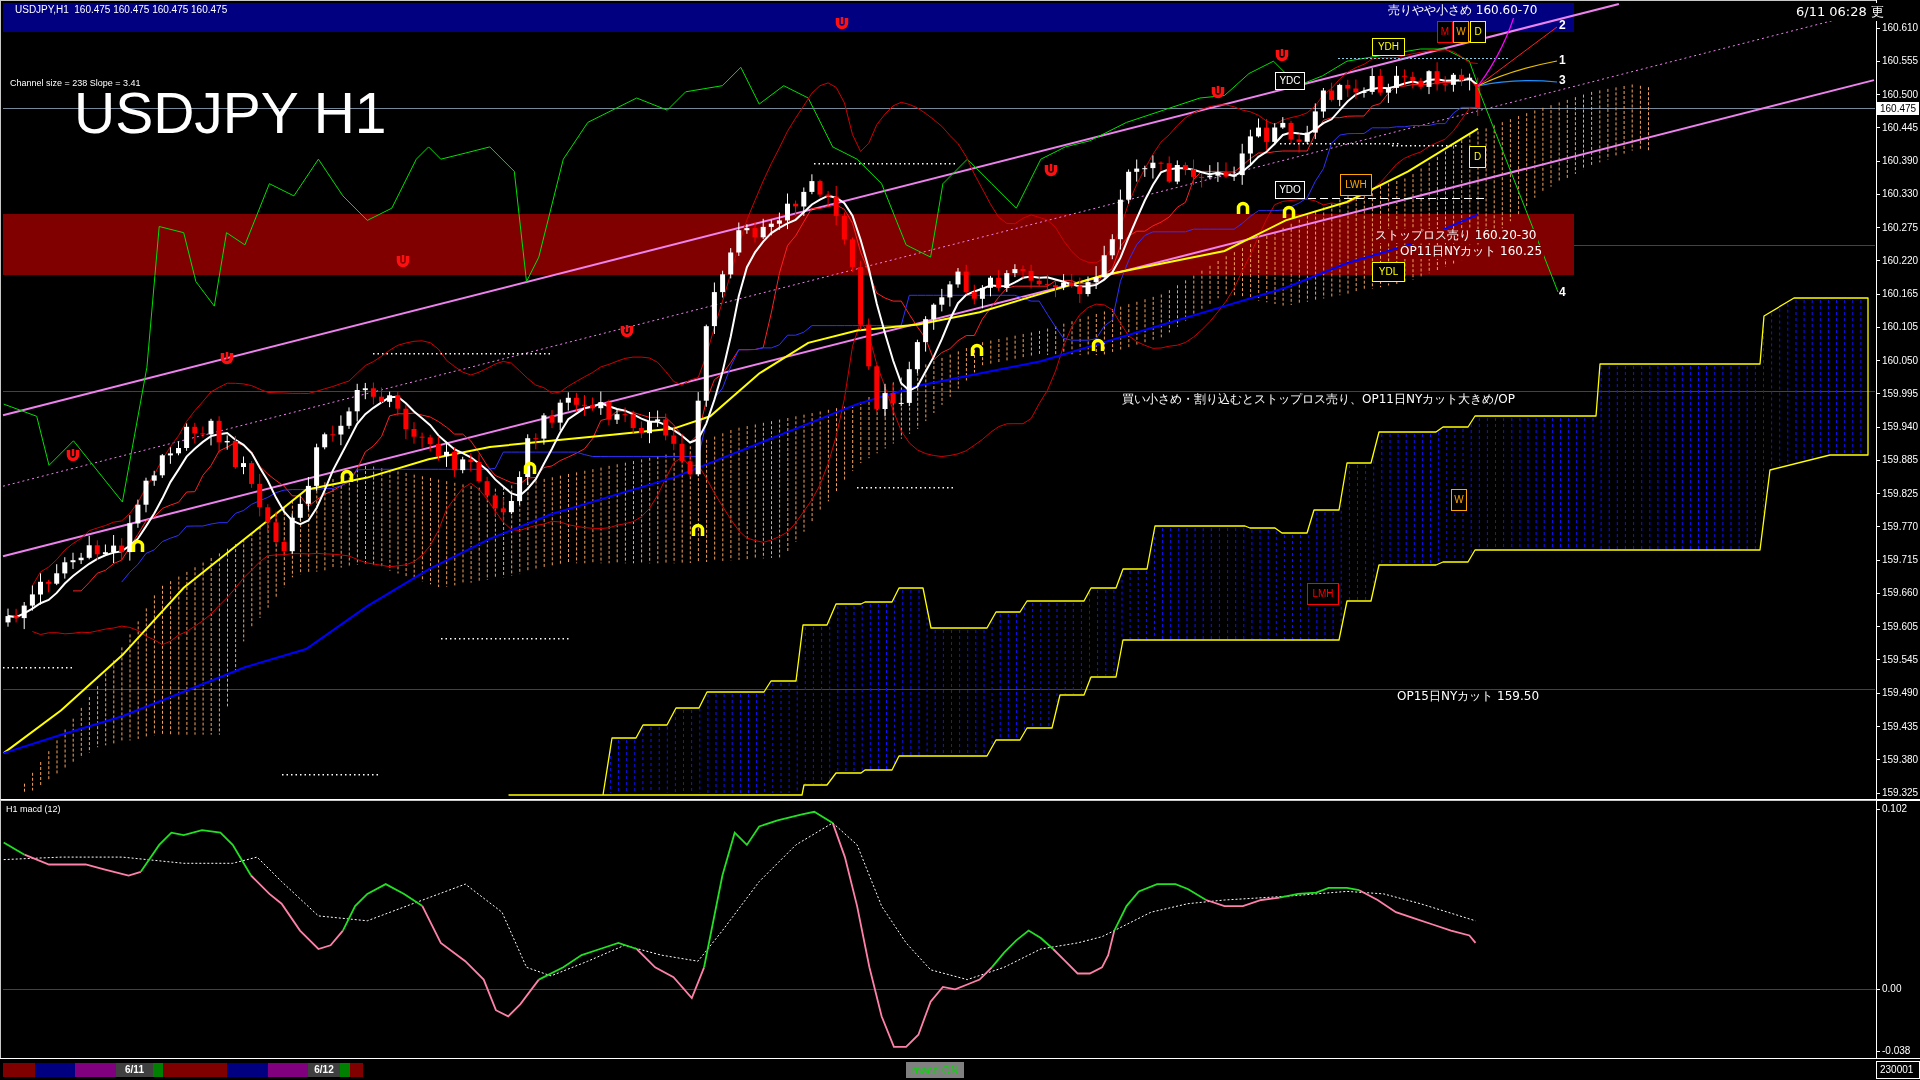  I want to click on price-tick-label: 160.610, so click(1898, 28).